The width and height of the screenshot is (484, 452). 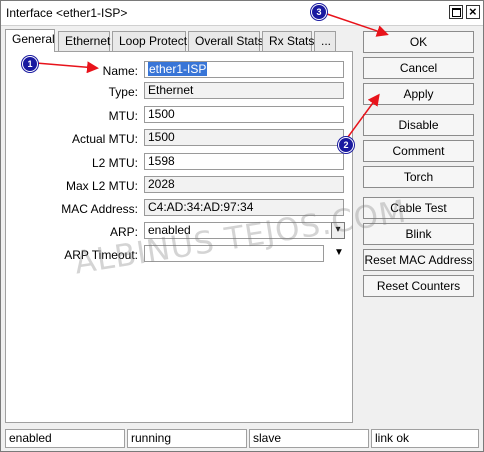 I want to click on comment-button: Comment, so click(x=418, y=151).